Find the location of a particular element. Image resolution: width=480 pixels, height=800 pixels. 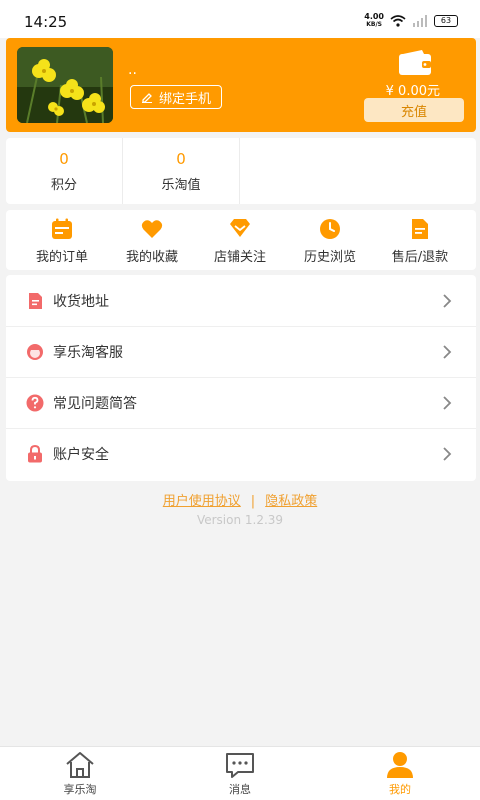

tab-home: 享乐淘 is located at coordinates (80, 775).